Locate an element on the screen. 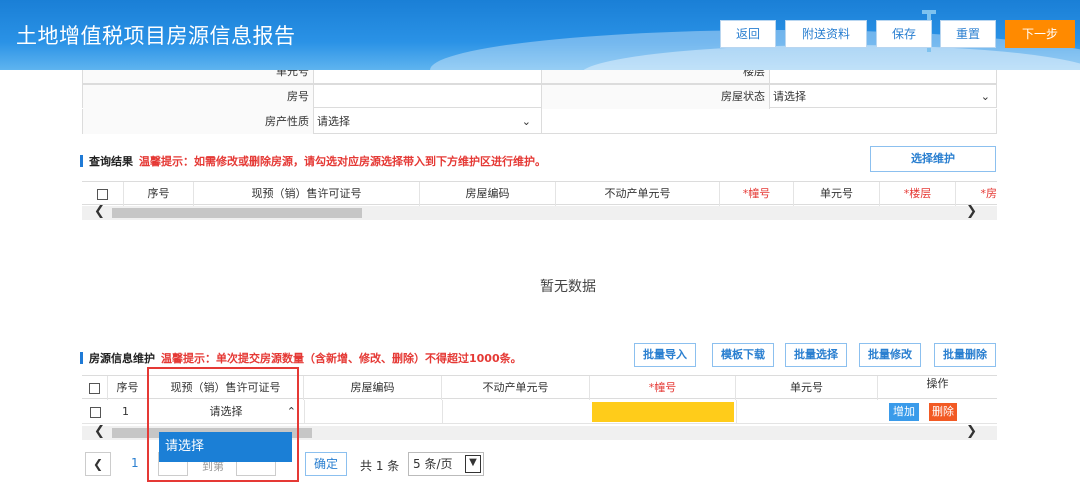 This screenshot has height=487, width=1080. maintenance-tip: 温馨提示：单次提交房源数量（含新增、修改、删除）不得超过1000条。 is located at coordinates (341, 358).